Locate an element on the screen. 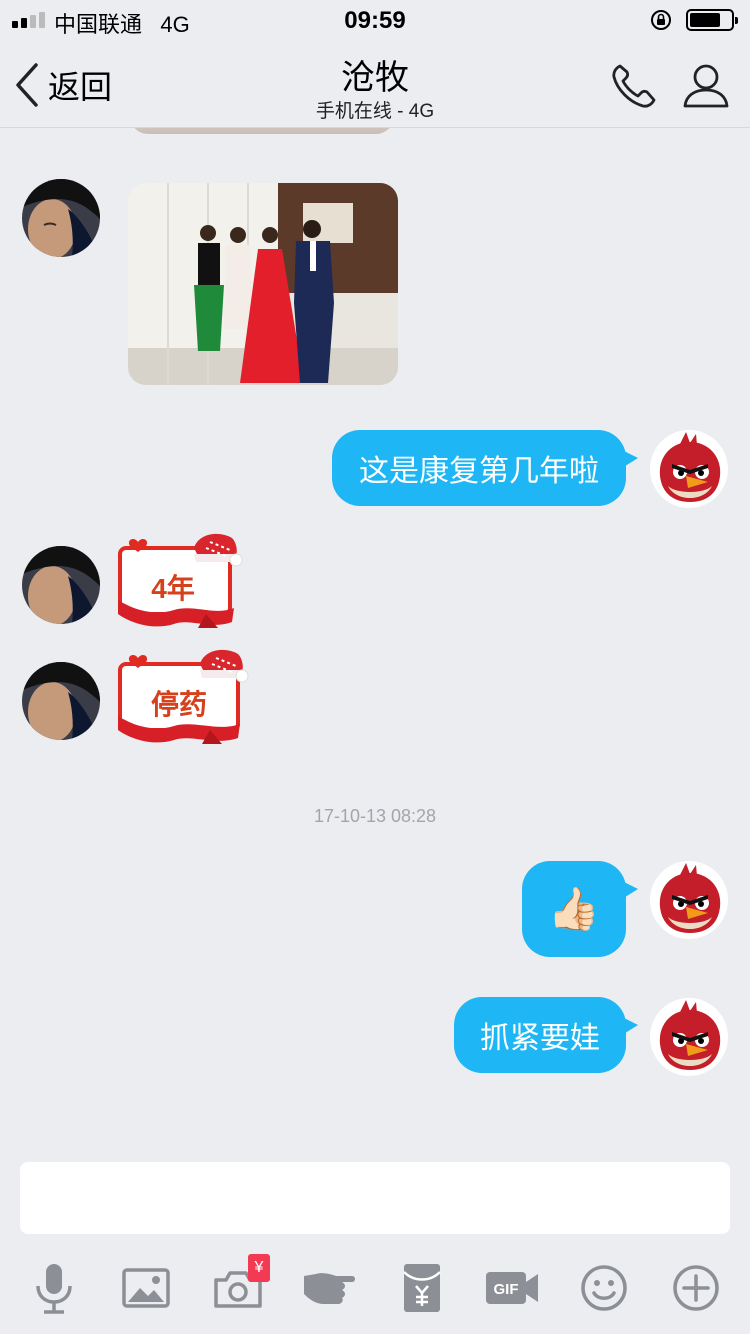  profile-icon is located at coordinates (706, 86).